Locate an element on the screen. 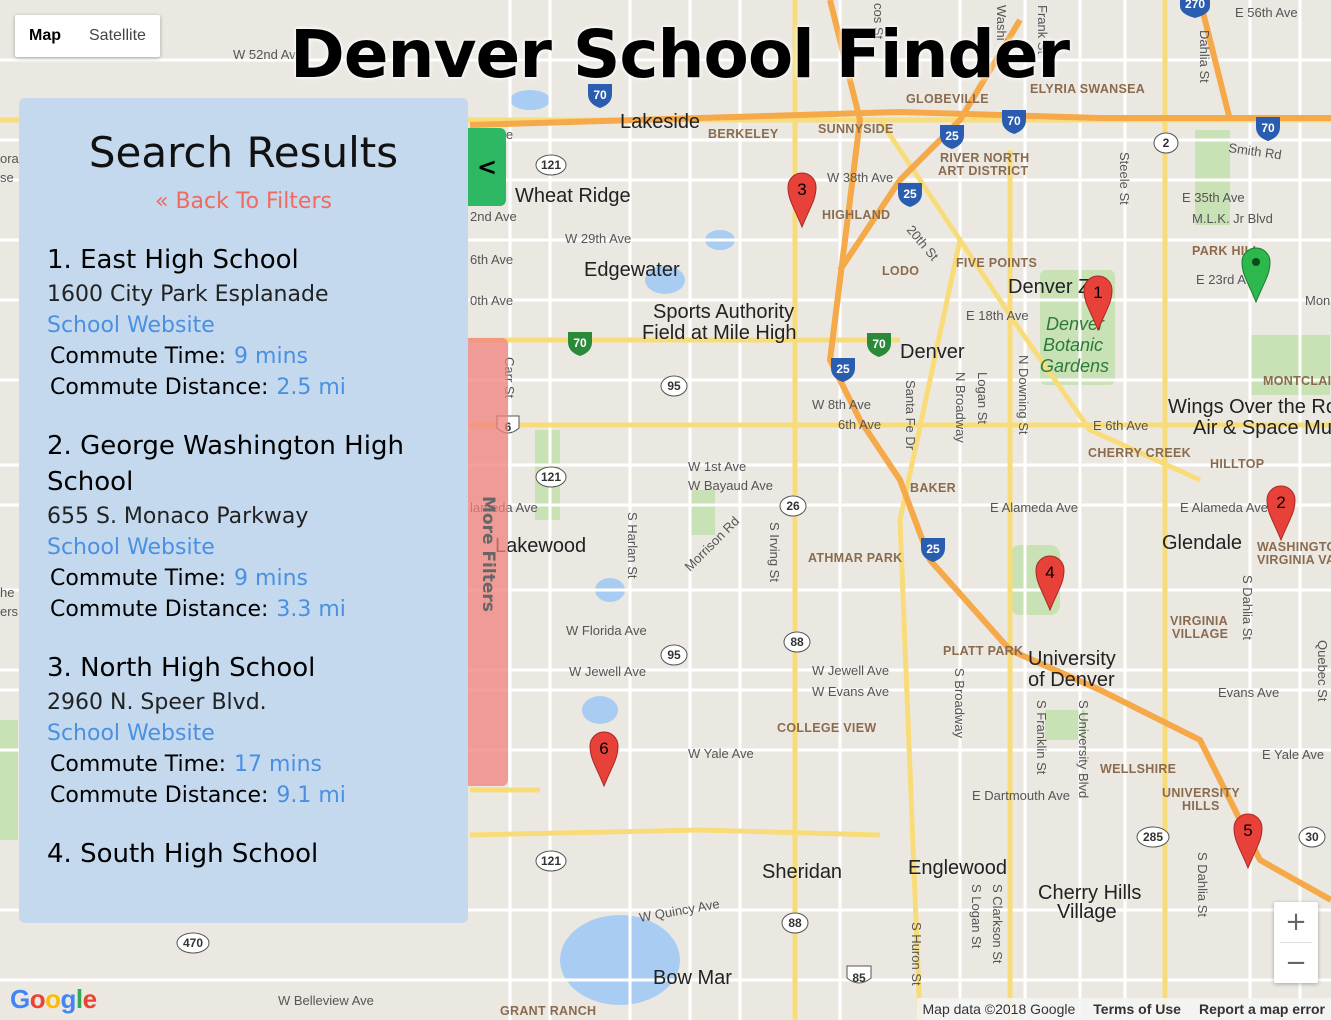 The image size is (1331, 1020). label-denver: Denver is located at coordinates (932, 352).